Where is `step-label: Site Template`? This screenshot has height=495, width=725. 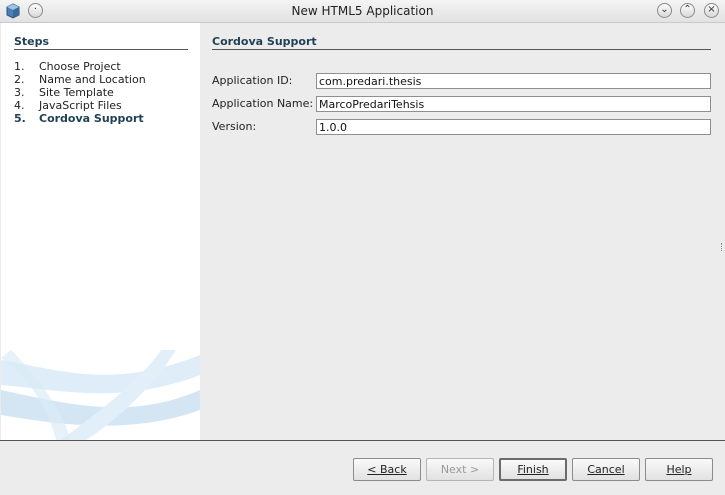
step-label: Site Template is located at coordinates (76, 92).